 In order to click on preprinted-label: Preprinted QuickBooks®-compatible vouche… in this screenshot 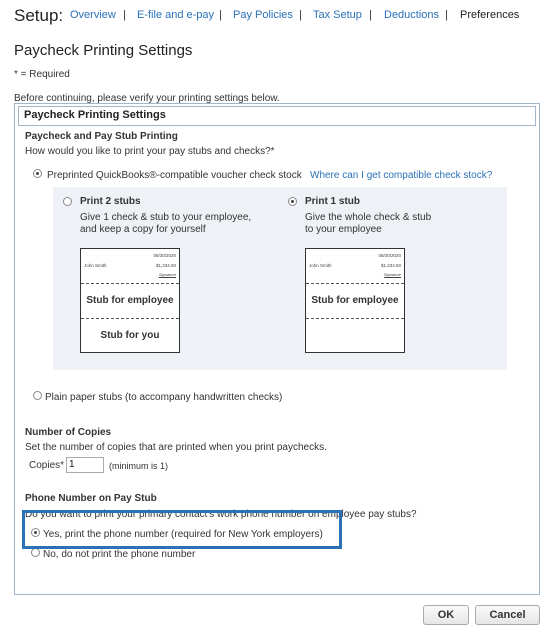, I will do `click(174, 175)`.